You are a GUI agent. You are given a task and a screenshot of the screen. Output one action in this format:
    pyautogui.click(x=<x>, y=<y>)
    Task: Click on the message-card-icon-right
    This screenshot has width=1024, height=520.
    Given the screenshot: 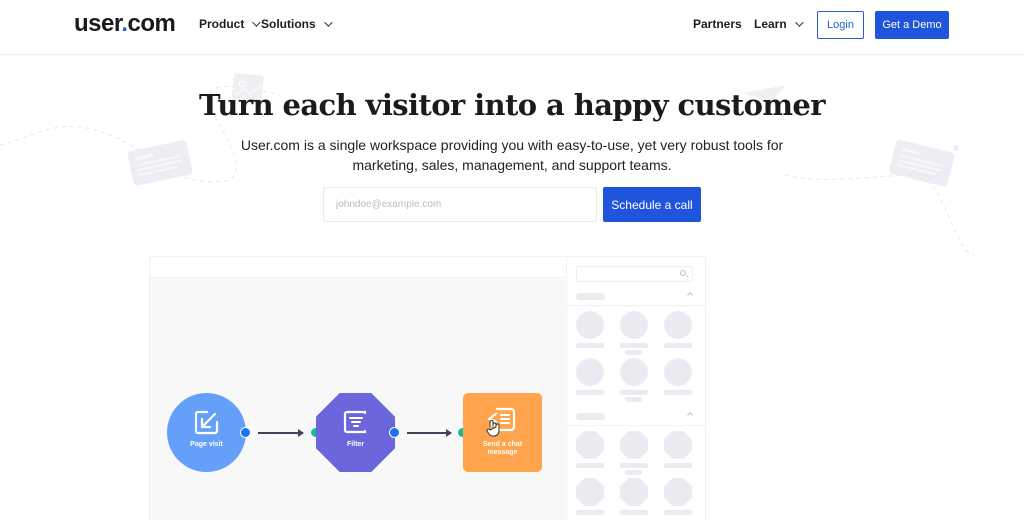 What is the action you would take?
    pyautogui.click(x=922, y=163)
    